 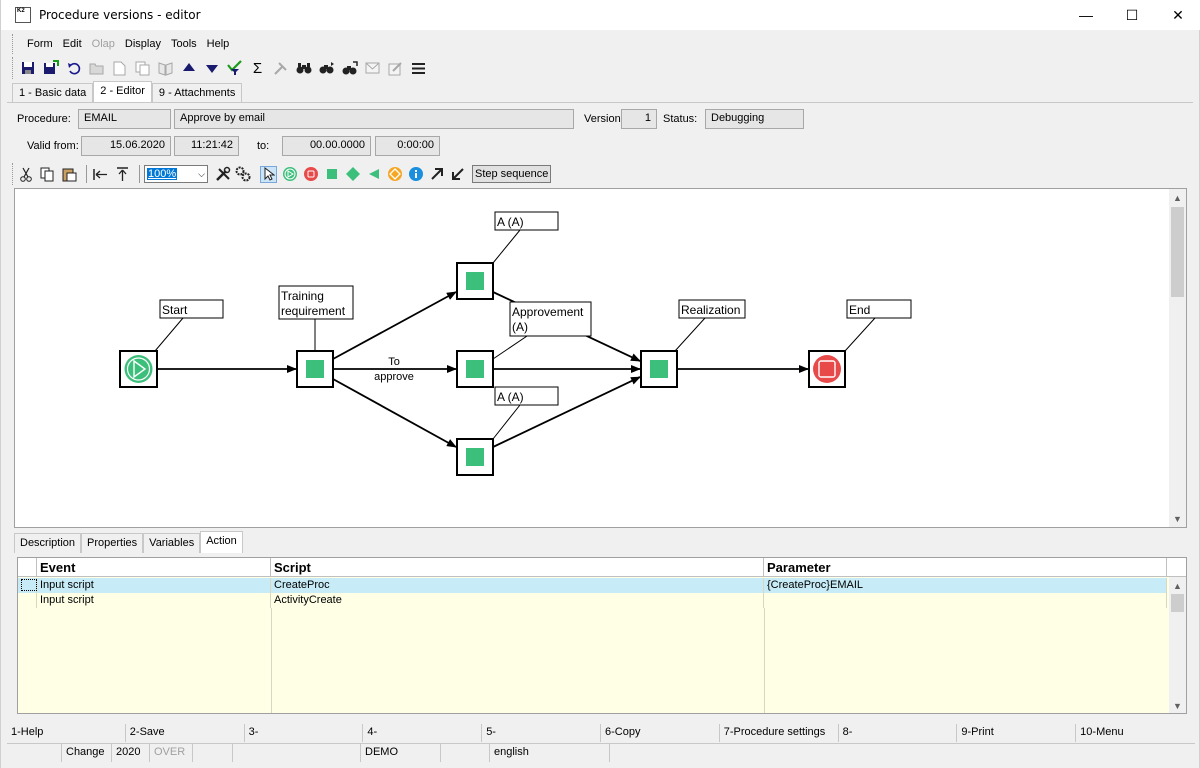 I want to click on grid-scroll-down-icon: ▼, so click(x=1177, y=705).